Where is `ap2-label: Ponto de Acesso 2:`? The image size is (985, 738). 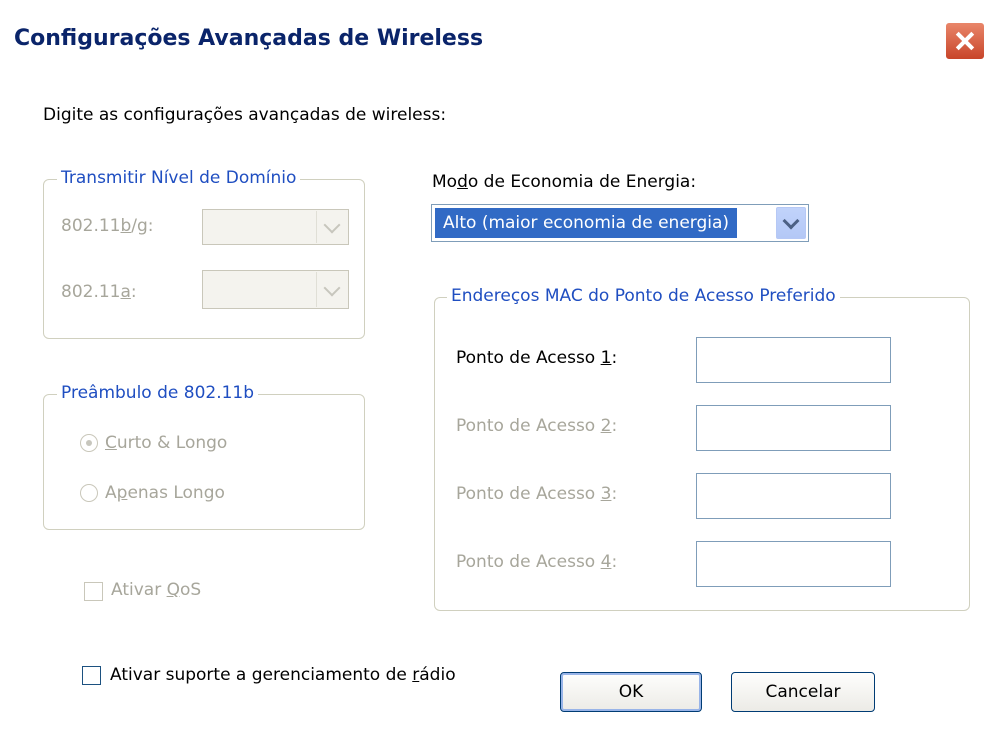
ap2-label: Ponto de Acesso 2: is located at coordinates (537, 426).